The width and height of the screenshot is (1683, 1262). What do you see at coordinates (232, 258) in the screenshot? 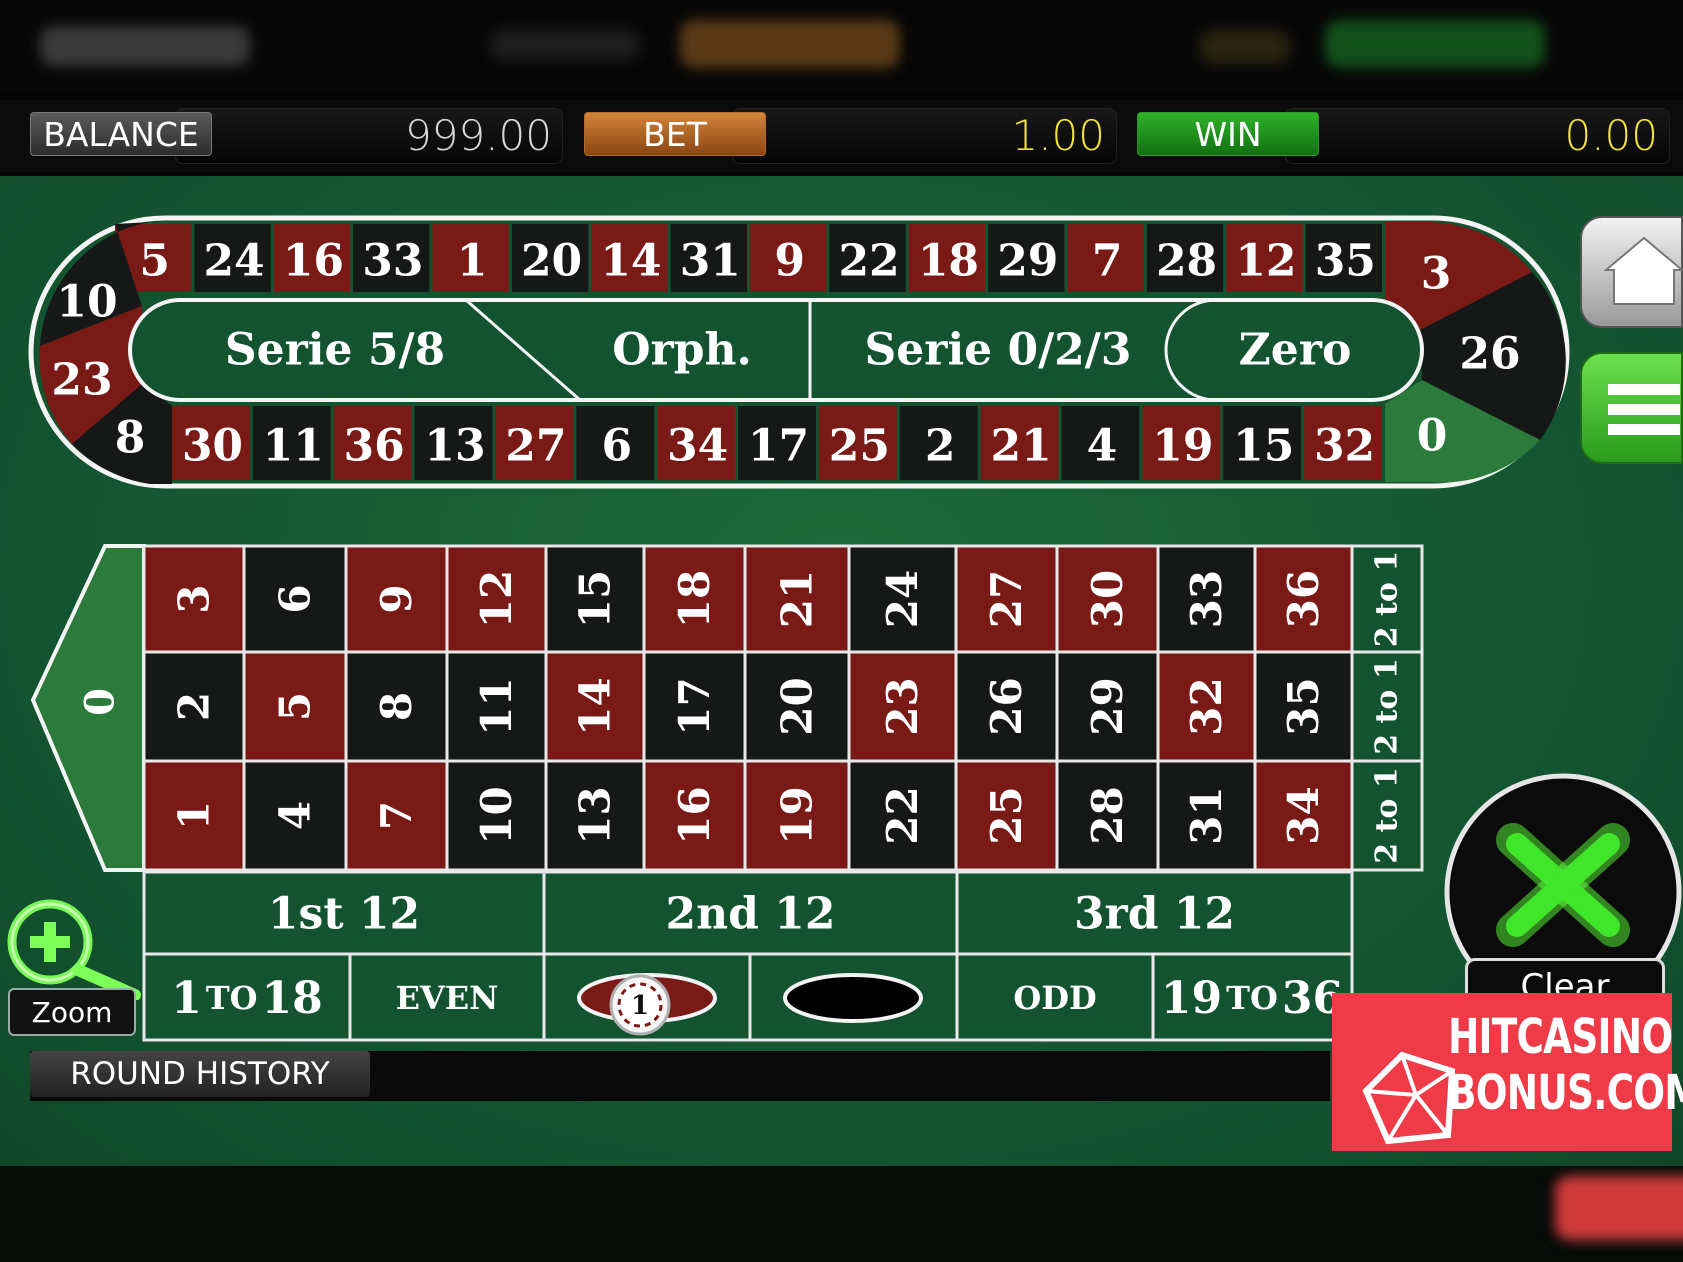
I see `racetrack-pocket-24: 24` at bounding box center [232, 258].